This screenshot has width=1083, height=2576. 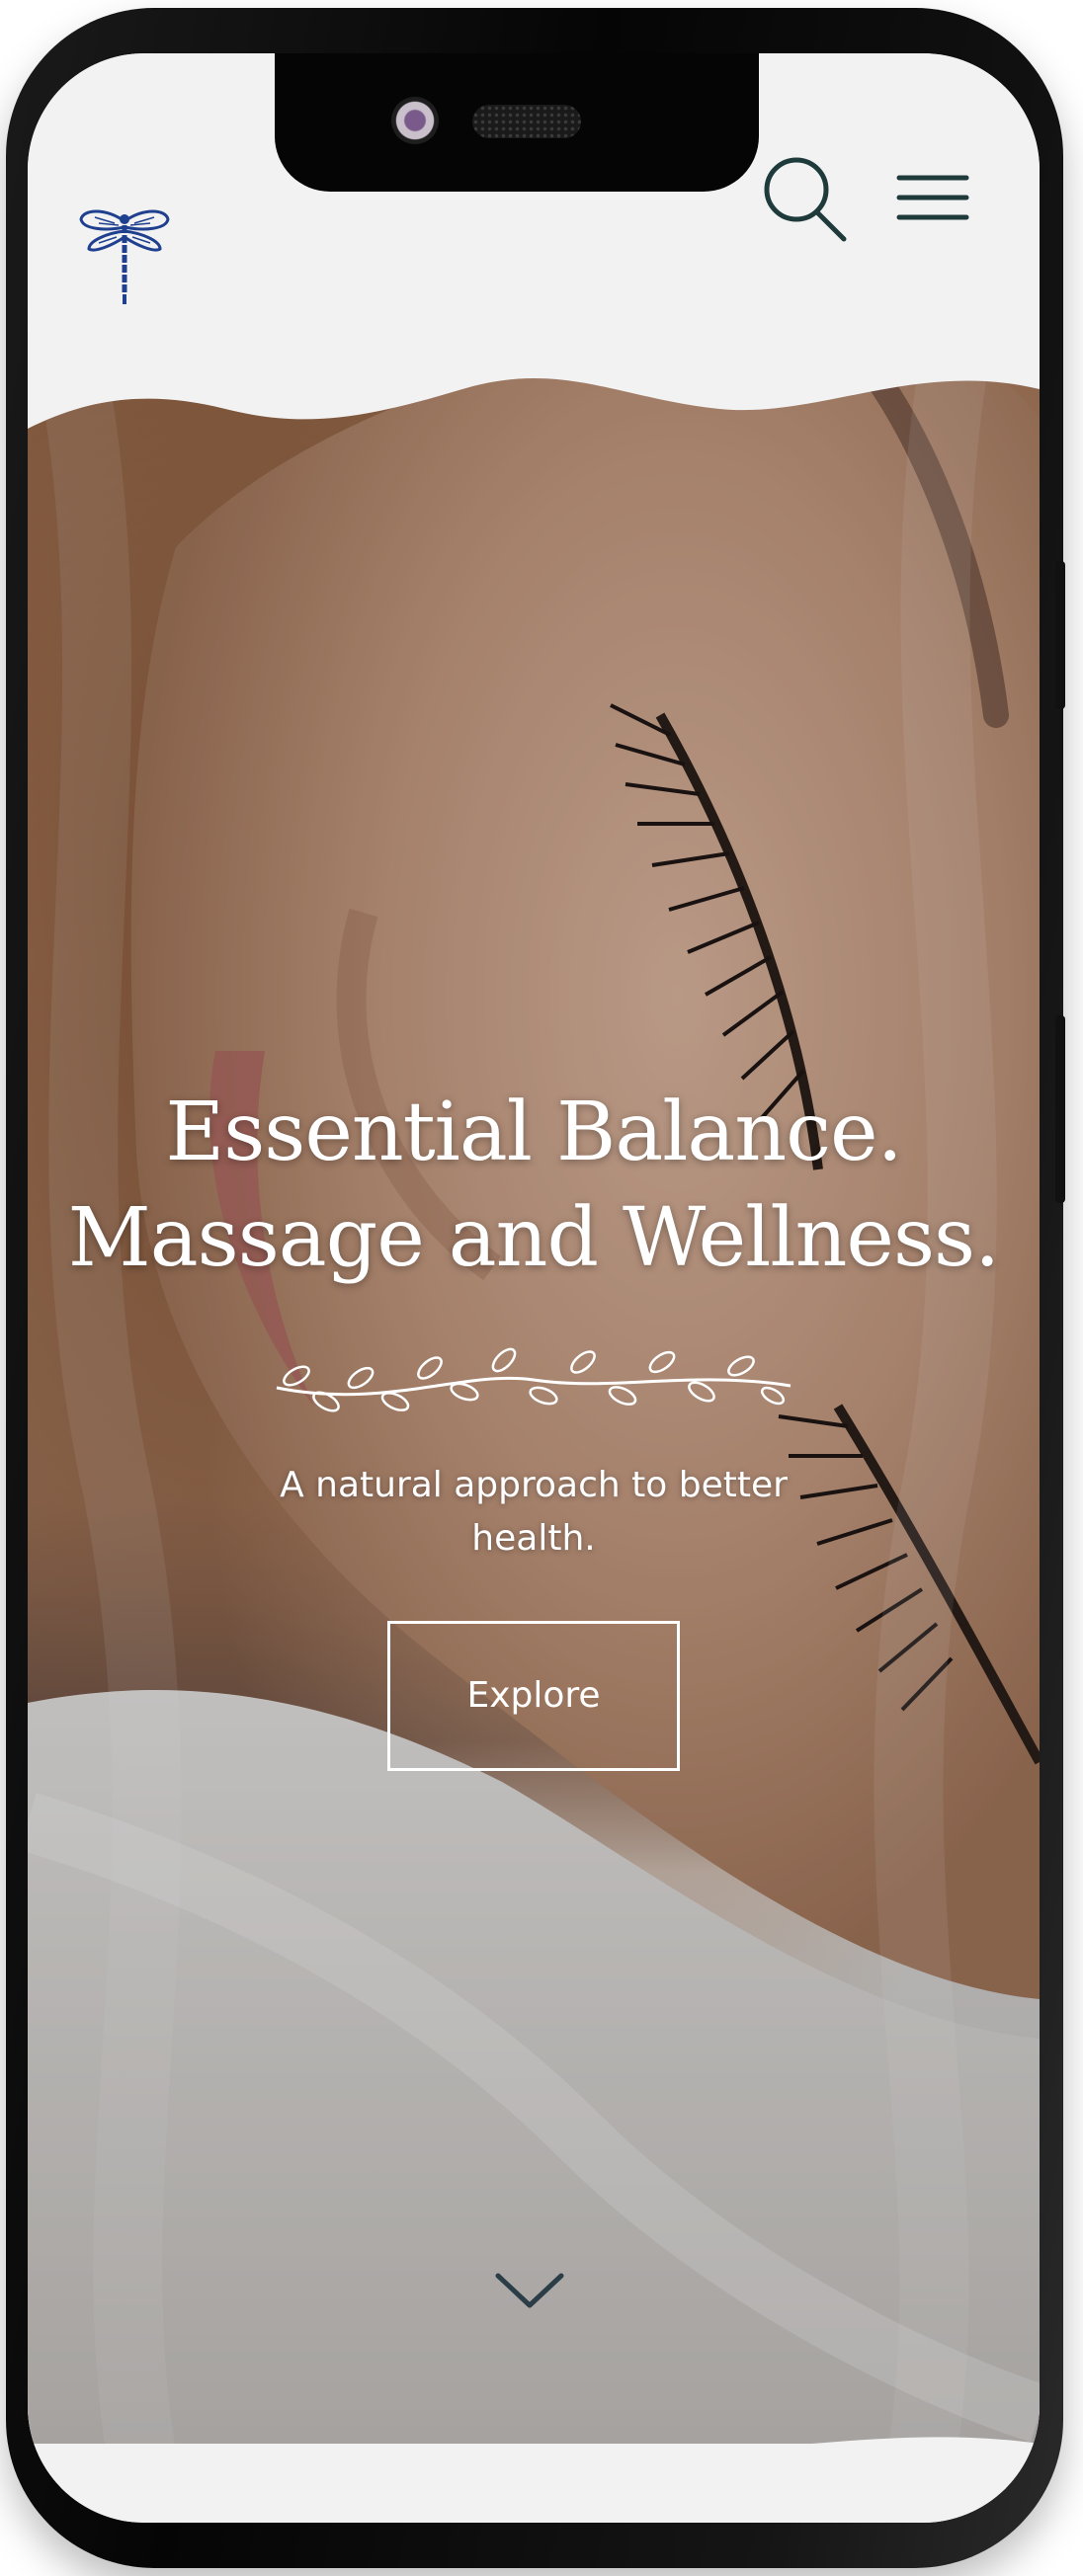 I want to click on search-icon, so click(x=807, y=199).